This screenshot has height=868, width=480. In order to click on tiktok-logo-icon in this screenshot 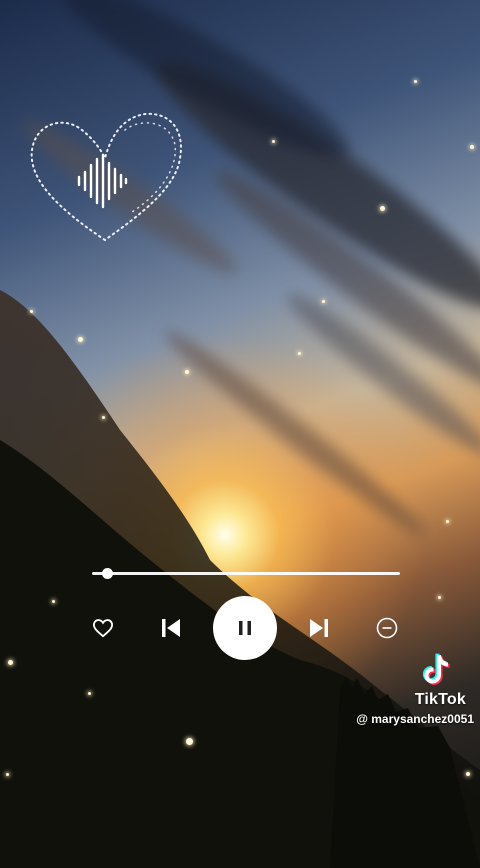, I will do `click(436, 669)`.